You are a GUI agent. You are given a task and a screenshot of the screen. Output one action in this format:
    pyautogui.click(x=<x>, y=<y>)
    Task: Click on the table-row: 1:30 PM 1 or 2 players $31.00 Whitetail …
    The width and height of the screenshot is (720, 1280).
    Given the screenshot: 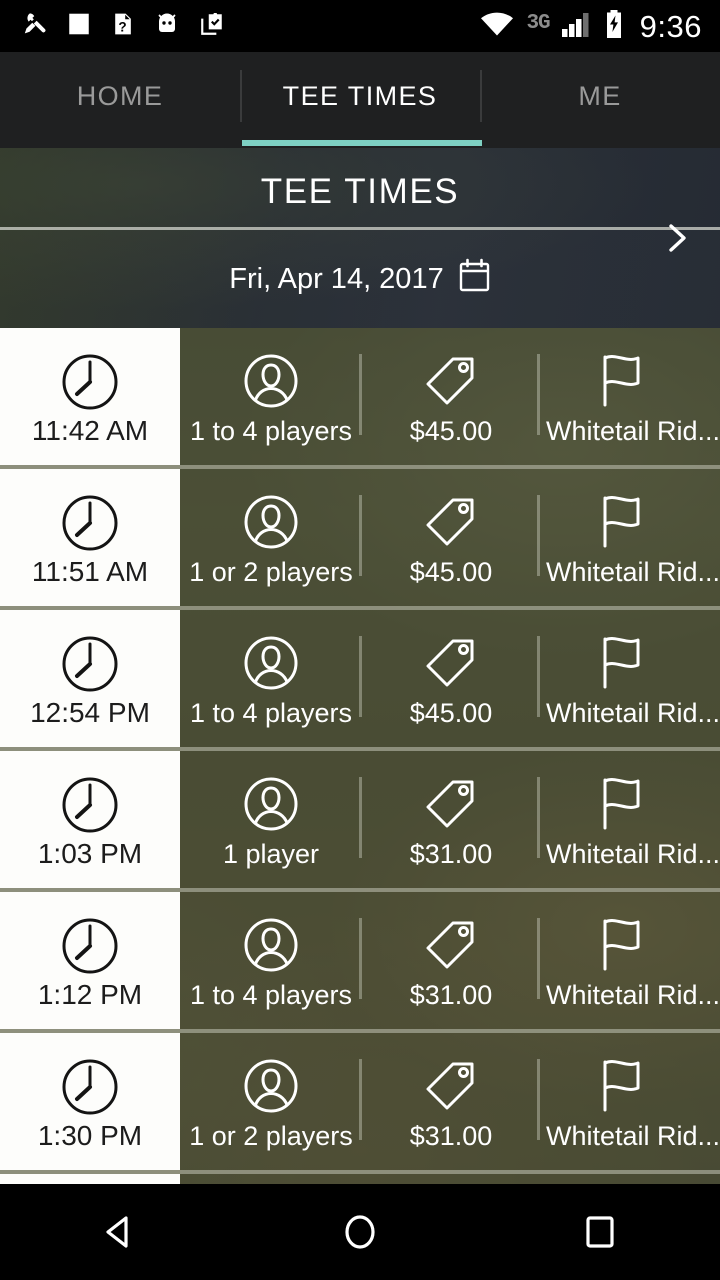 What is the action you would take?
    pyautogui.click(x=360, y=1103)
    